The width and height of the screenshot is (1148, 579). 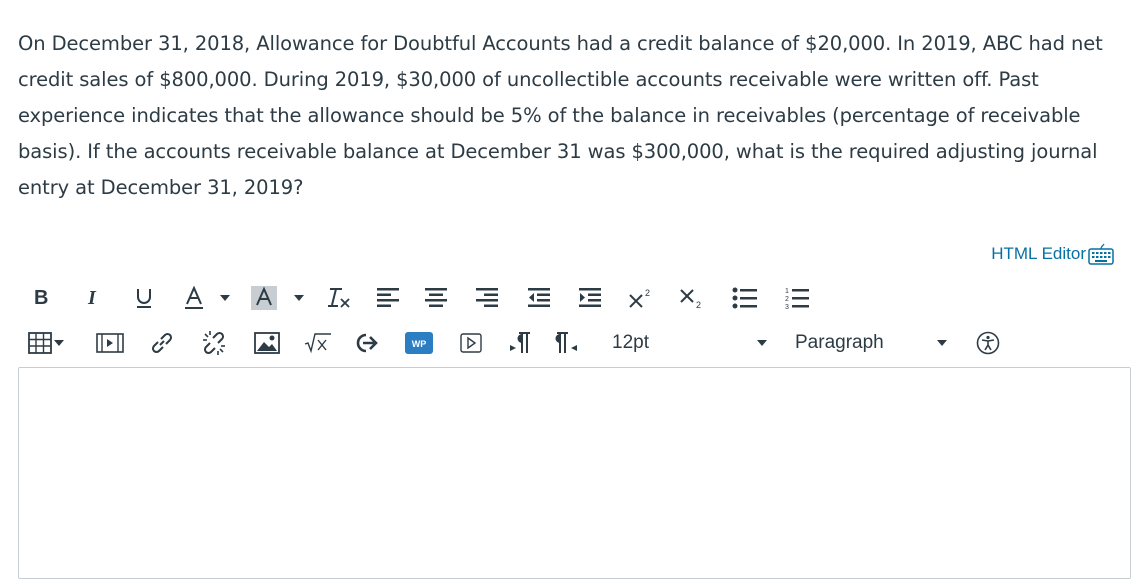 I want to click on image-icon, so click(x=267, y=343).